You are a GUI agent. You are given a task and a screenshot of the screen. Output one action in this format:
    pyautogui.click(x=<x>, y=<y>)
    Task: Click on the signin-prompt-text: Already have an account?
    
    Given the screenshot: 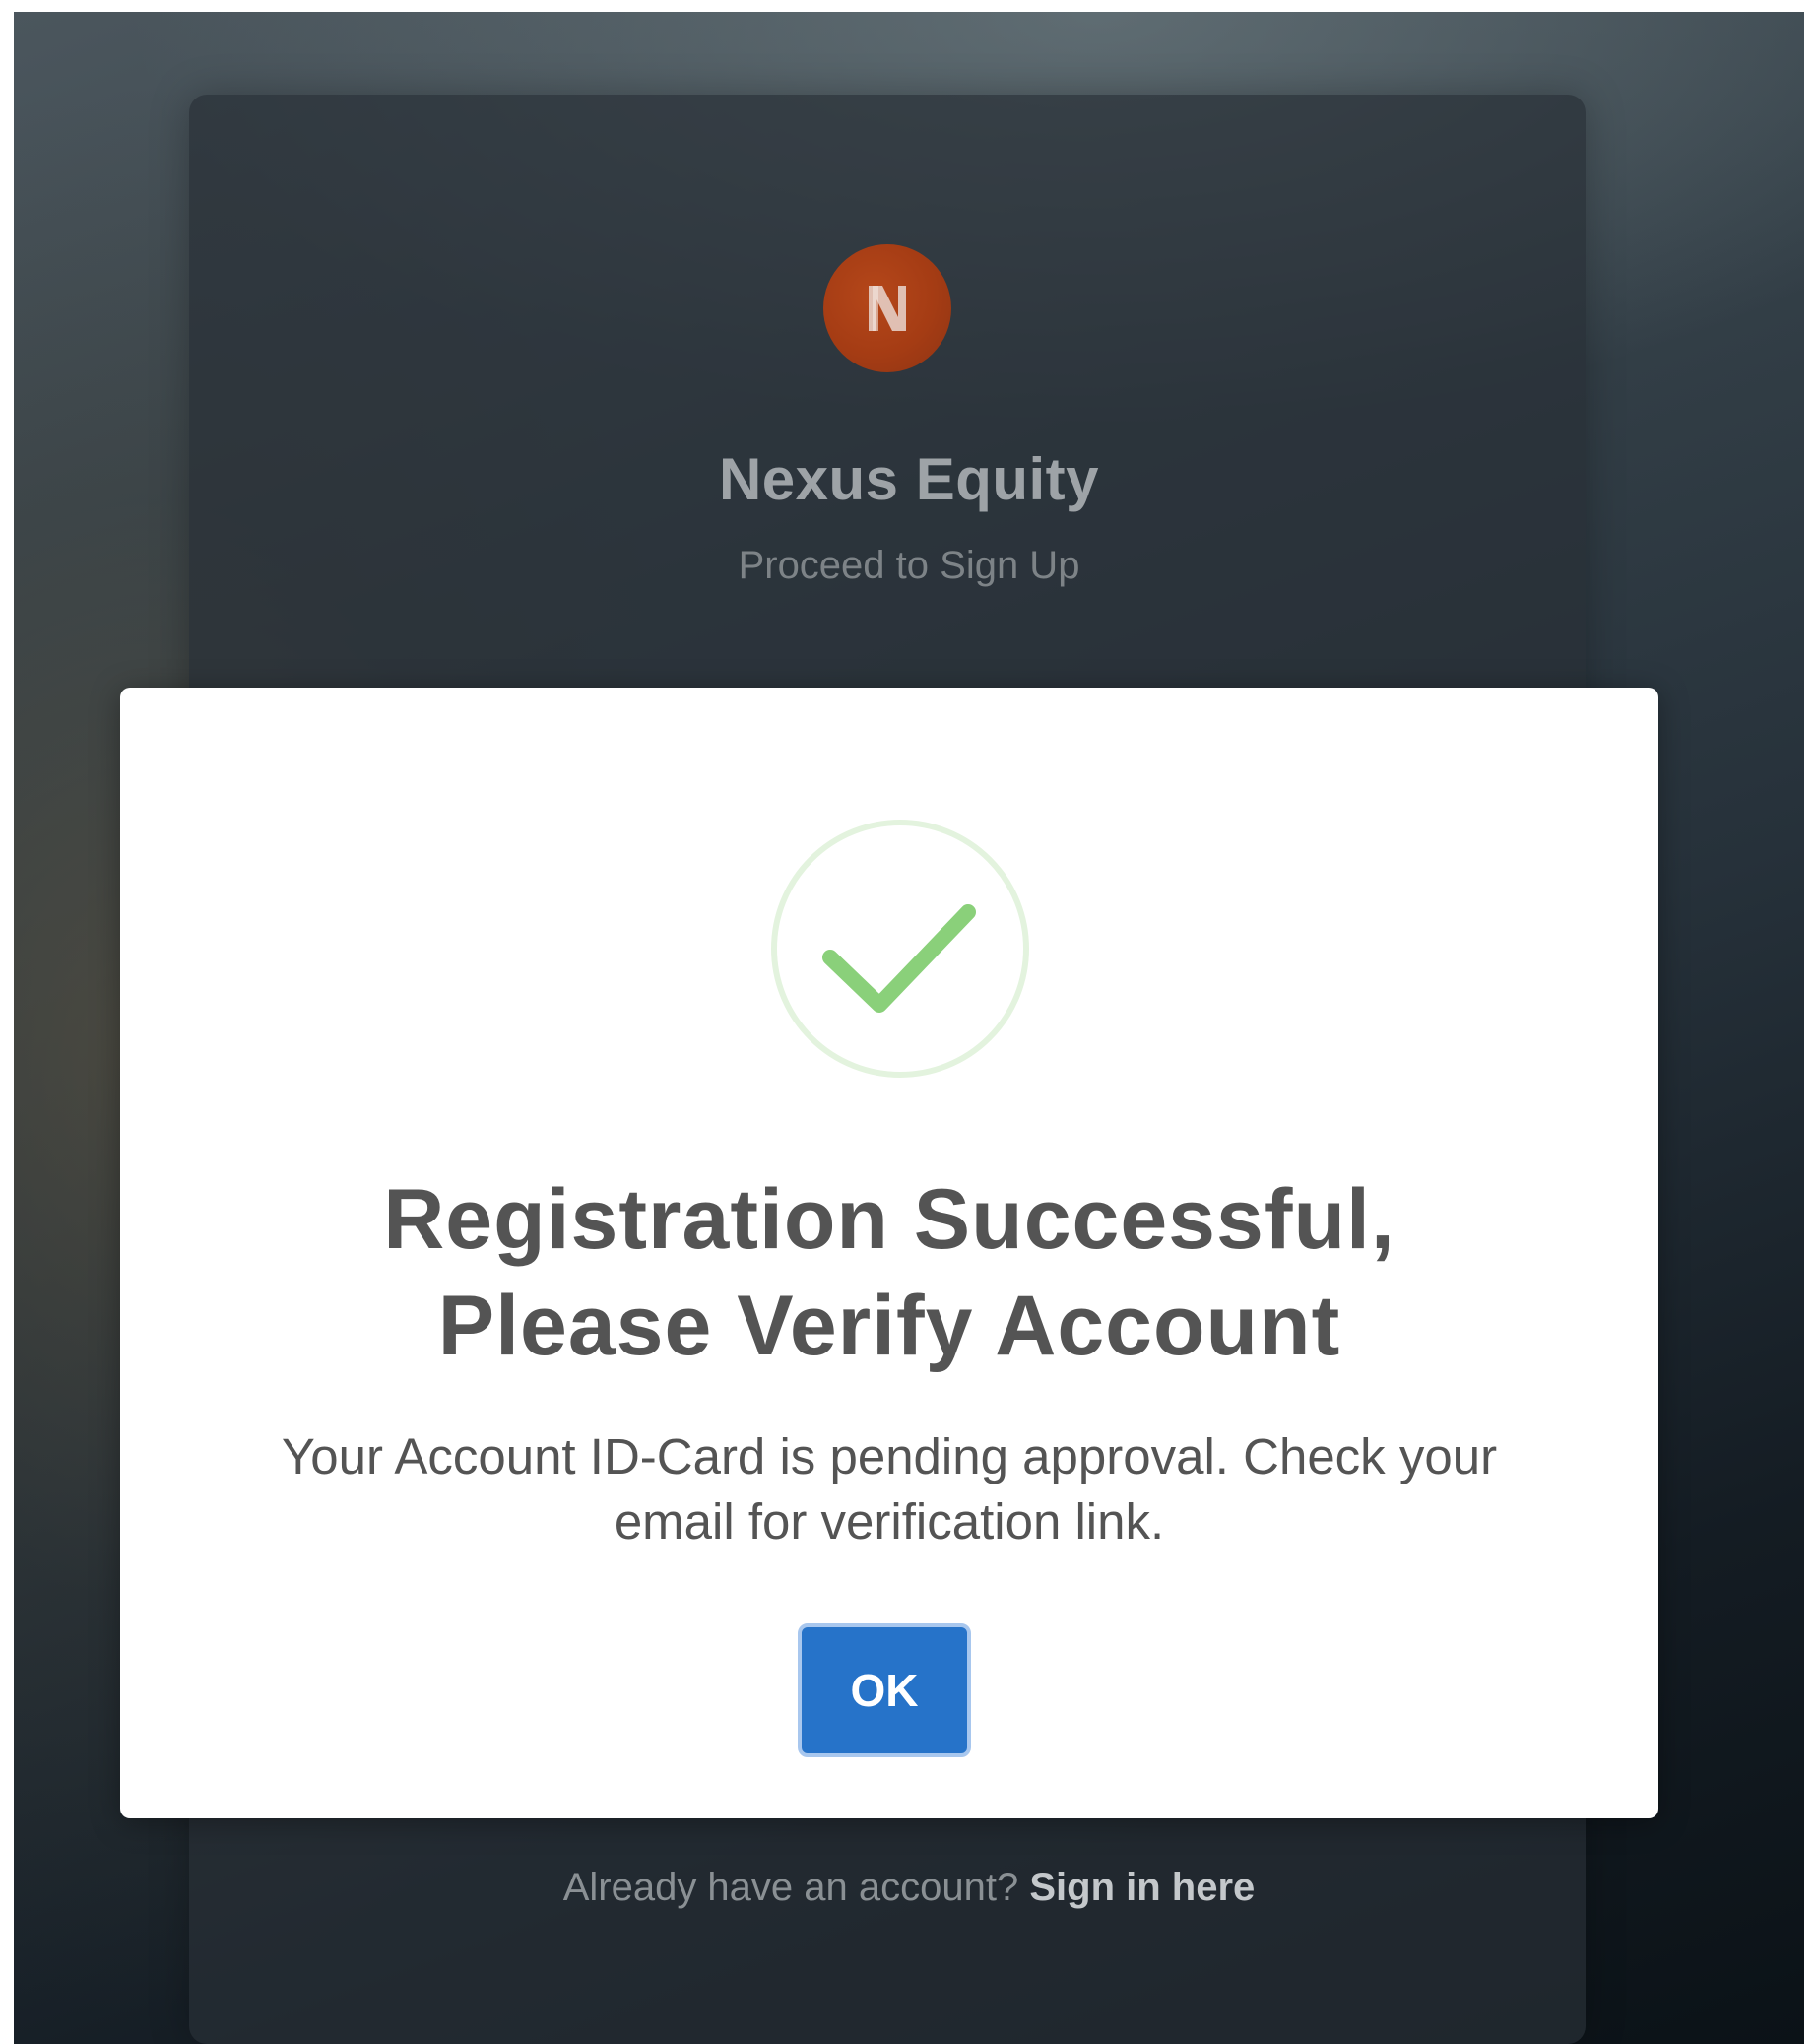 What is the action you would take?
    pyautogui.click(x=791, y=1887)
    